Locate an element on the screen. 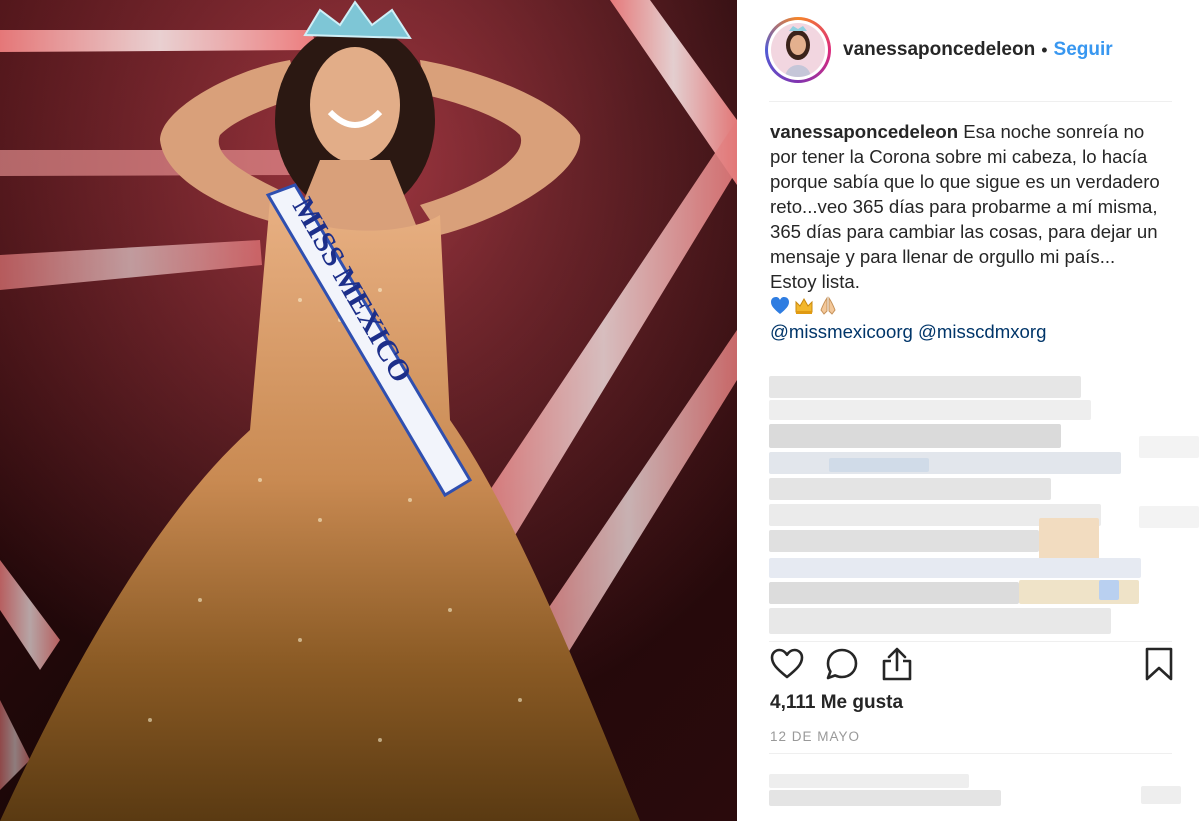 This screenshot has width=1200, height=821. caption-emojis is located at coordinates (806, 306).